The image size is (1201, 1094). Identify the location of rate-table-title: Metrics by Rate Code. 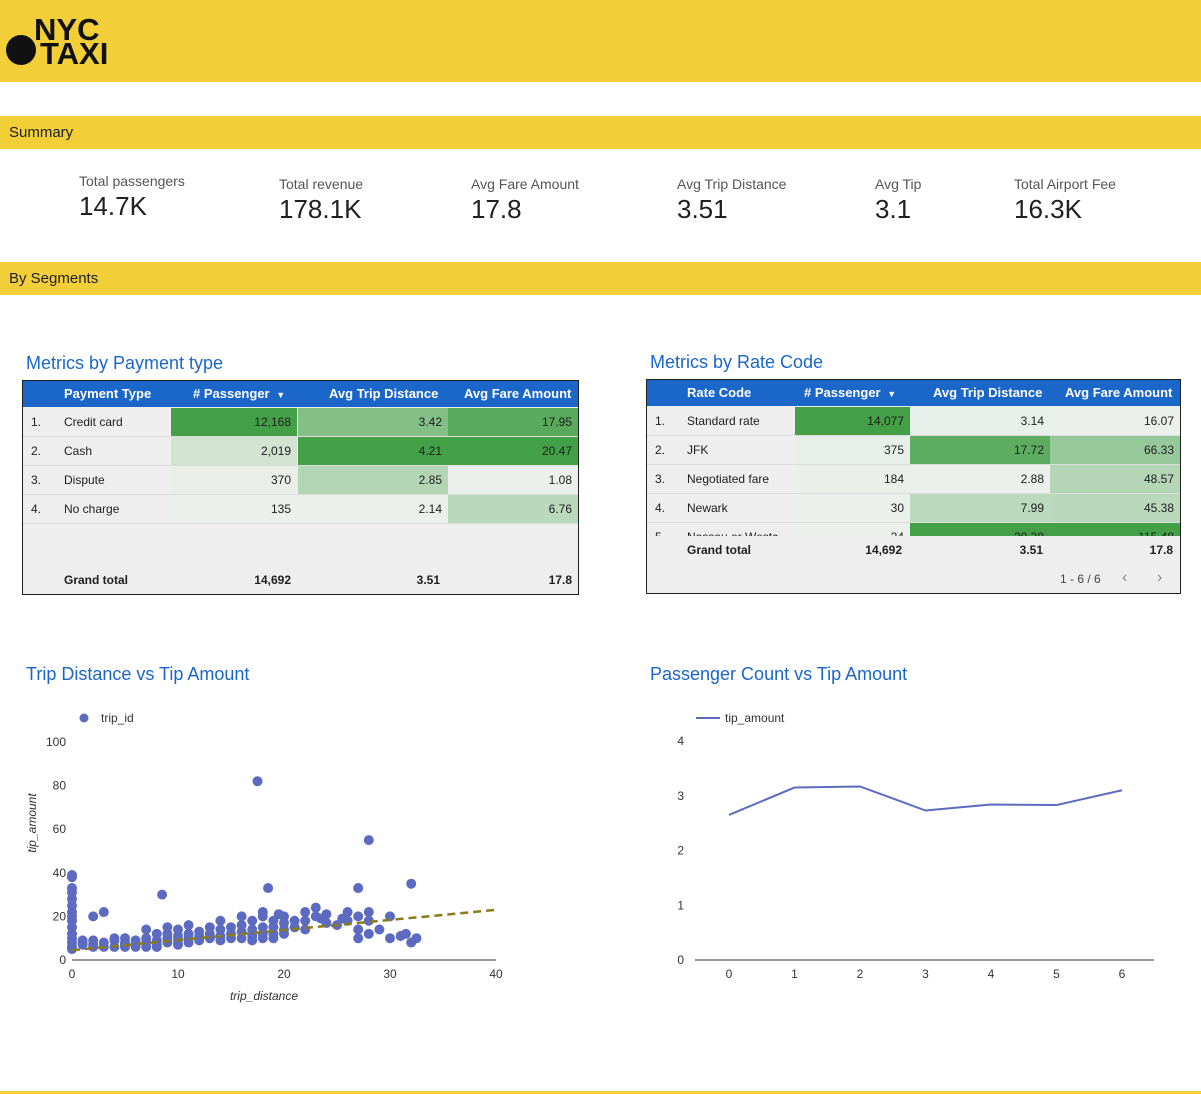
(737, 362).